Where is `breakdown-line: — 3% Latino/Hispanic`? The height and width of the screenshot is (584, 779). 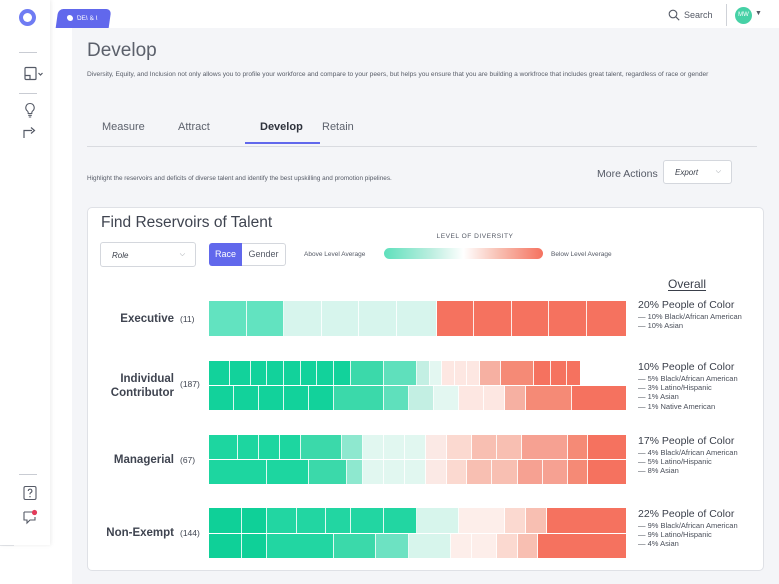 breakdown-line: — 3% Latino/Hispanic is located at coordinates (675, 388).